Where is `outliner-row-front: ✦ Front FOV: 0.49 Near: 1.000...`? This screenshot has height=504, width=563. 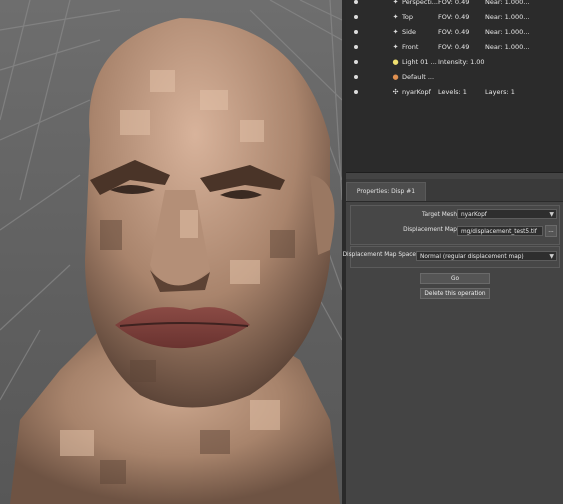
outliner-row-front: ✦ Front FOV: 0.49 Near: 1.000... is located at coordinates (454, 47).